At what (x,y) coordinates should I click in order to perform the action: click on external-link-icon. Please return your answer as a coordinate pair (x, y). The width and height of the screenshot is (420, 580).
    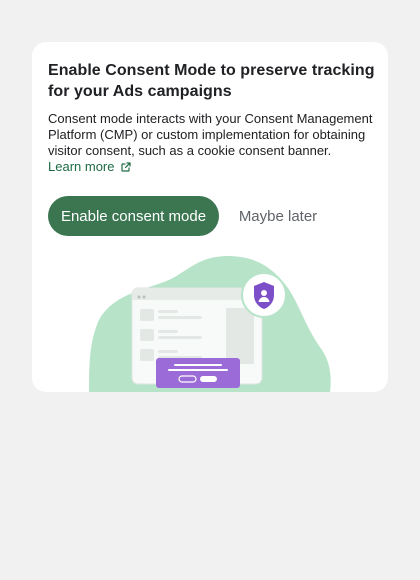
    Looking at the image, I should click on (126, 167).